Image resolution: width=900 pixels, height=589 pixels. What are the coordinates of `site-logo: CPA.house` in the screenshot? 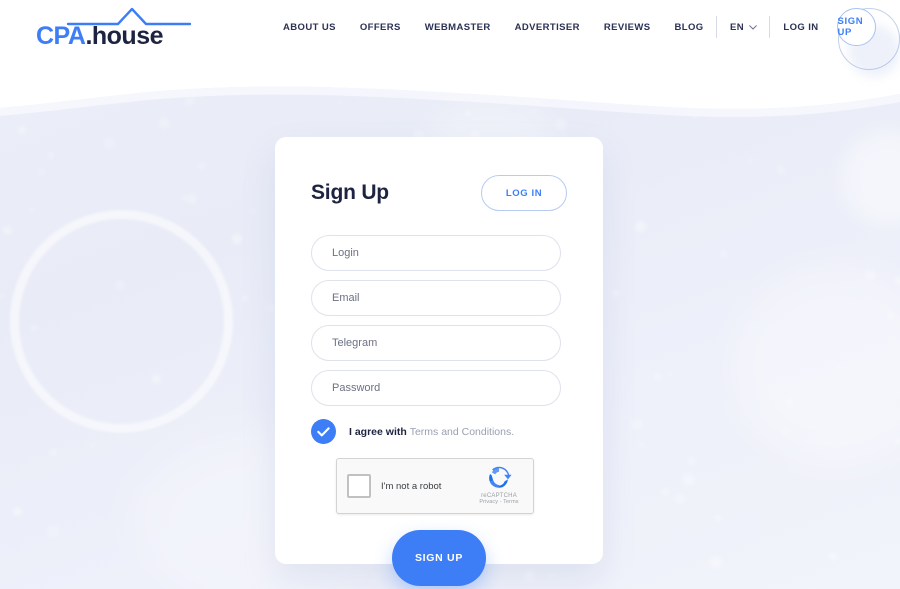 It's located at (114, 28).